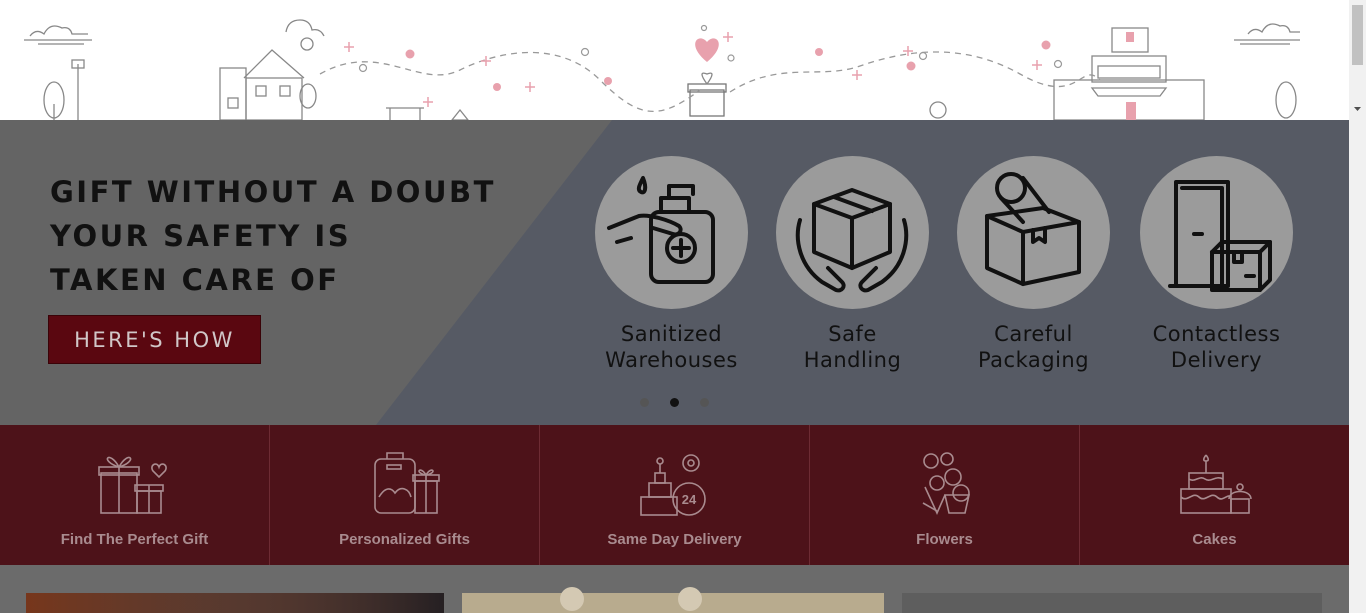 This screenshot has height=613, width=1366. Describe the element at coordinates (1216, 347) in the screenshot. I see `feature-label: Contactless Delivery` at that location.